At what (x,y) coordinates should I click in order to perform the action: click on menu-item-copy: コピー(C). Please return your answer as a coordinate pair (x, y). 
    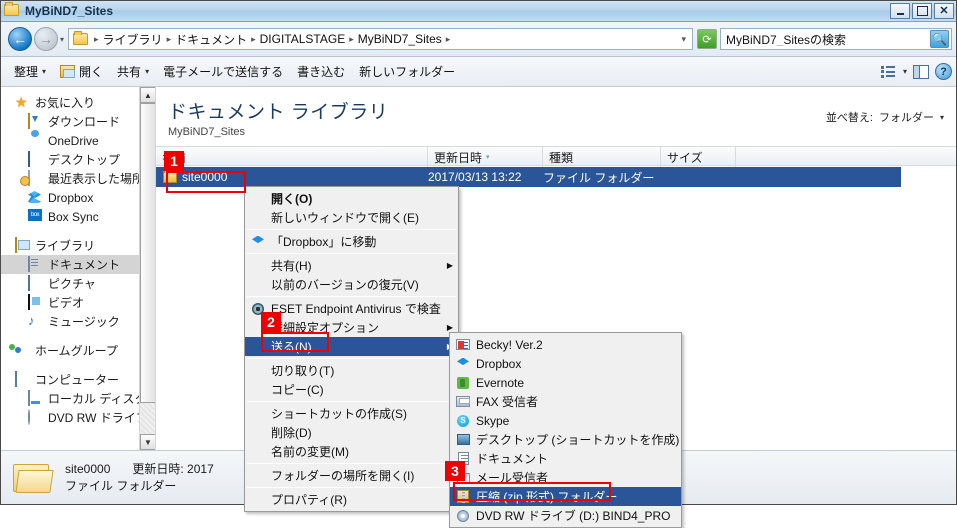
    Looking at the image, I should click on (351, 389).